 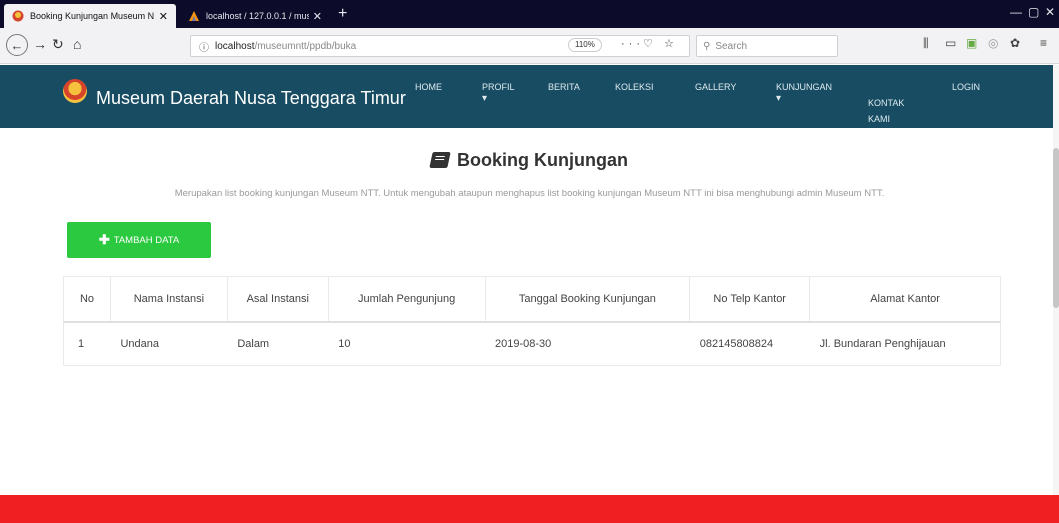 I want to click on column-header: No, so click(x=87, y=299).